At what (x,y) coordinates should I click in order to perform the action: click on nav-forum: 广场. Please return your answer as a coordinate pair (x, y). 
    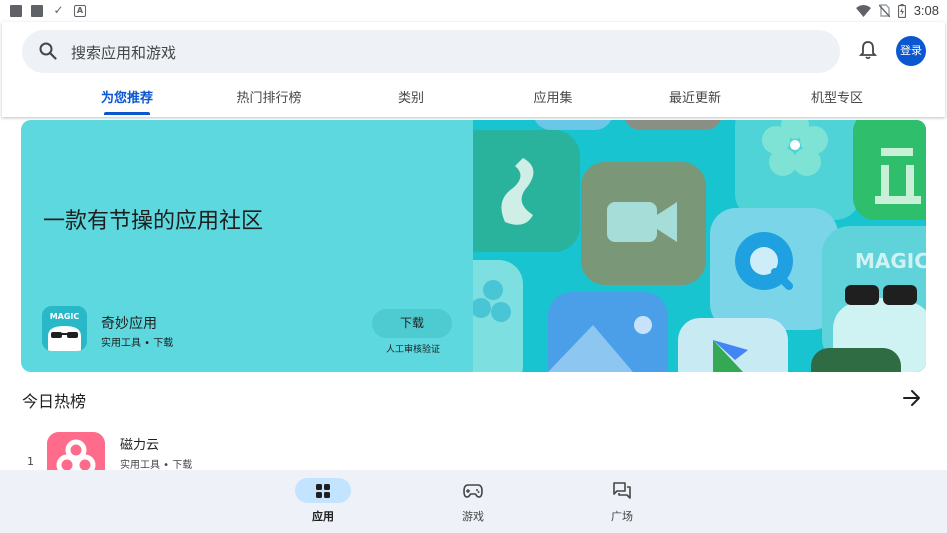
    Looking at the image, I should click on (622, 501).